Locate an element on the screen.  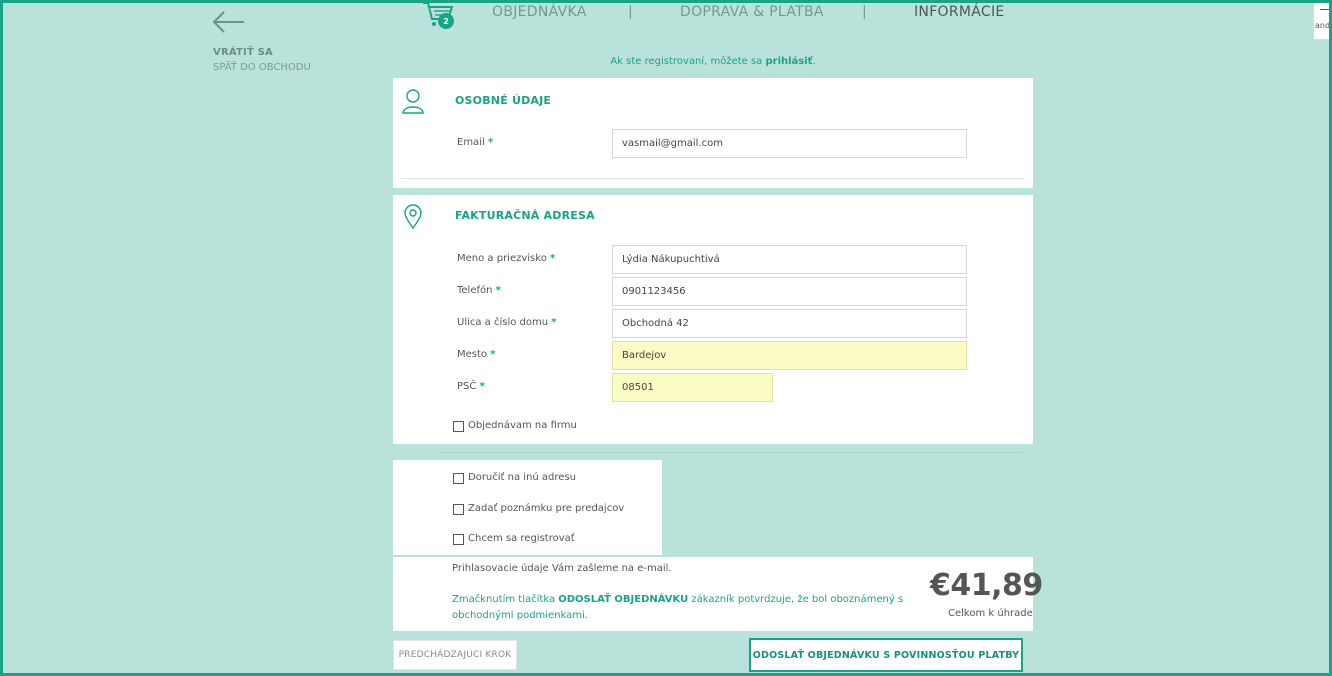
email-input: vasmail@gmail.com is located at coordinates (789, 143).